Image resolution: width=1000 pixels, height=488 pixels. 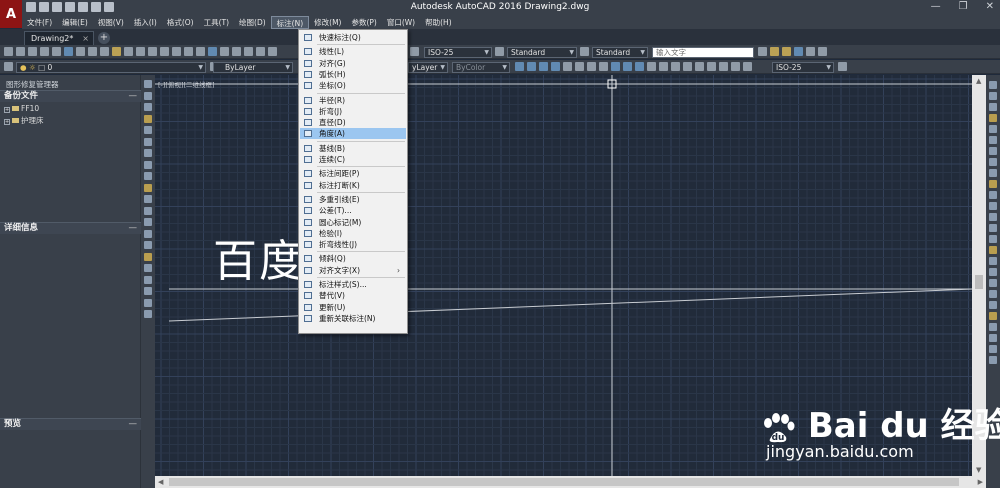 I want to click on menu-item-10: 窗口(W), so click(x=401, y=22).